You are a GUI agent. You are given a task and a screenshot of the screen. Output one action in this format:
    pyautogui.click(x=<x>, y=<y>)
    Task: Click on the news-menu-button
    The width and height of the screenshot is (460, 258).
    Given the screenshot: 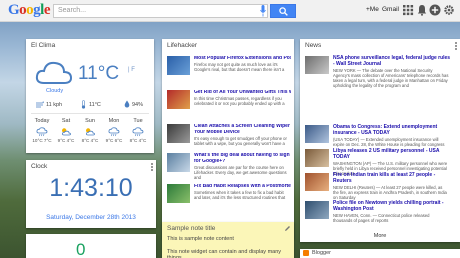 What is the action you would take?
    pyautogui.click(x=456, y=46)
    